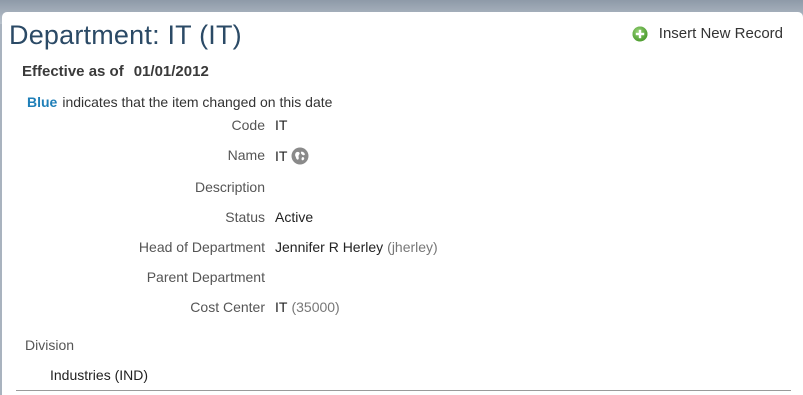  I want to click on field-label-cost-center: Cost Center, so click(227, 307).